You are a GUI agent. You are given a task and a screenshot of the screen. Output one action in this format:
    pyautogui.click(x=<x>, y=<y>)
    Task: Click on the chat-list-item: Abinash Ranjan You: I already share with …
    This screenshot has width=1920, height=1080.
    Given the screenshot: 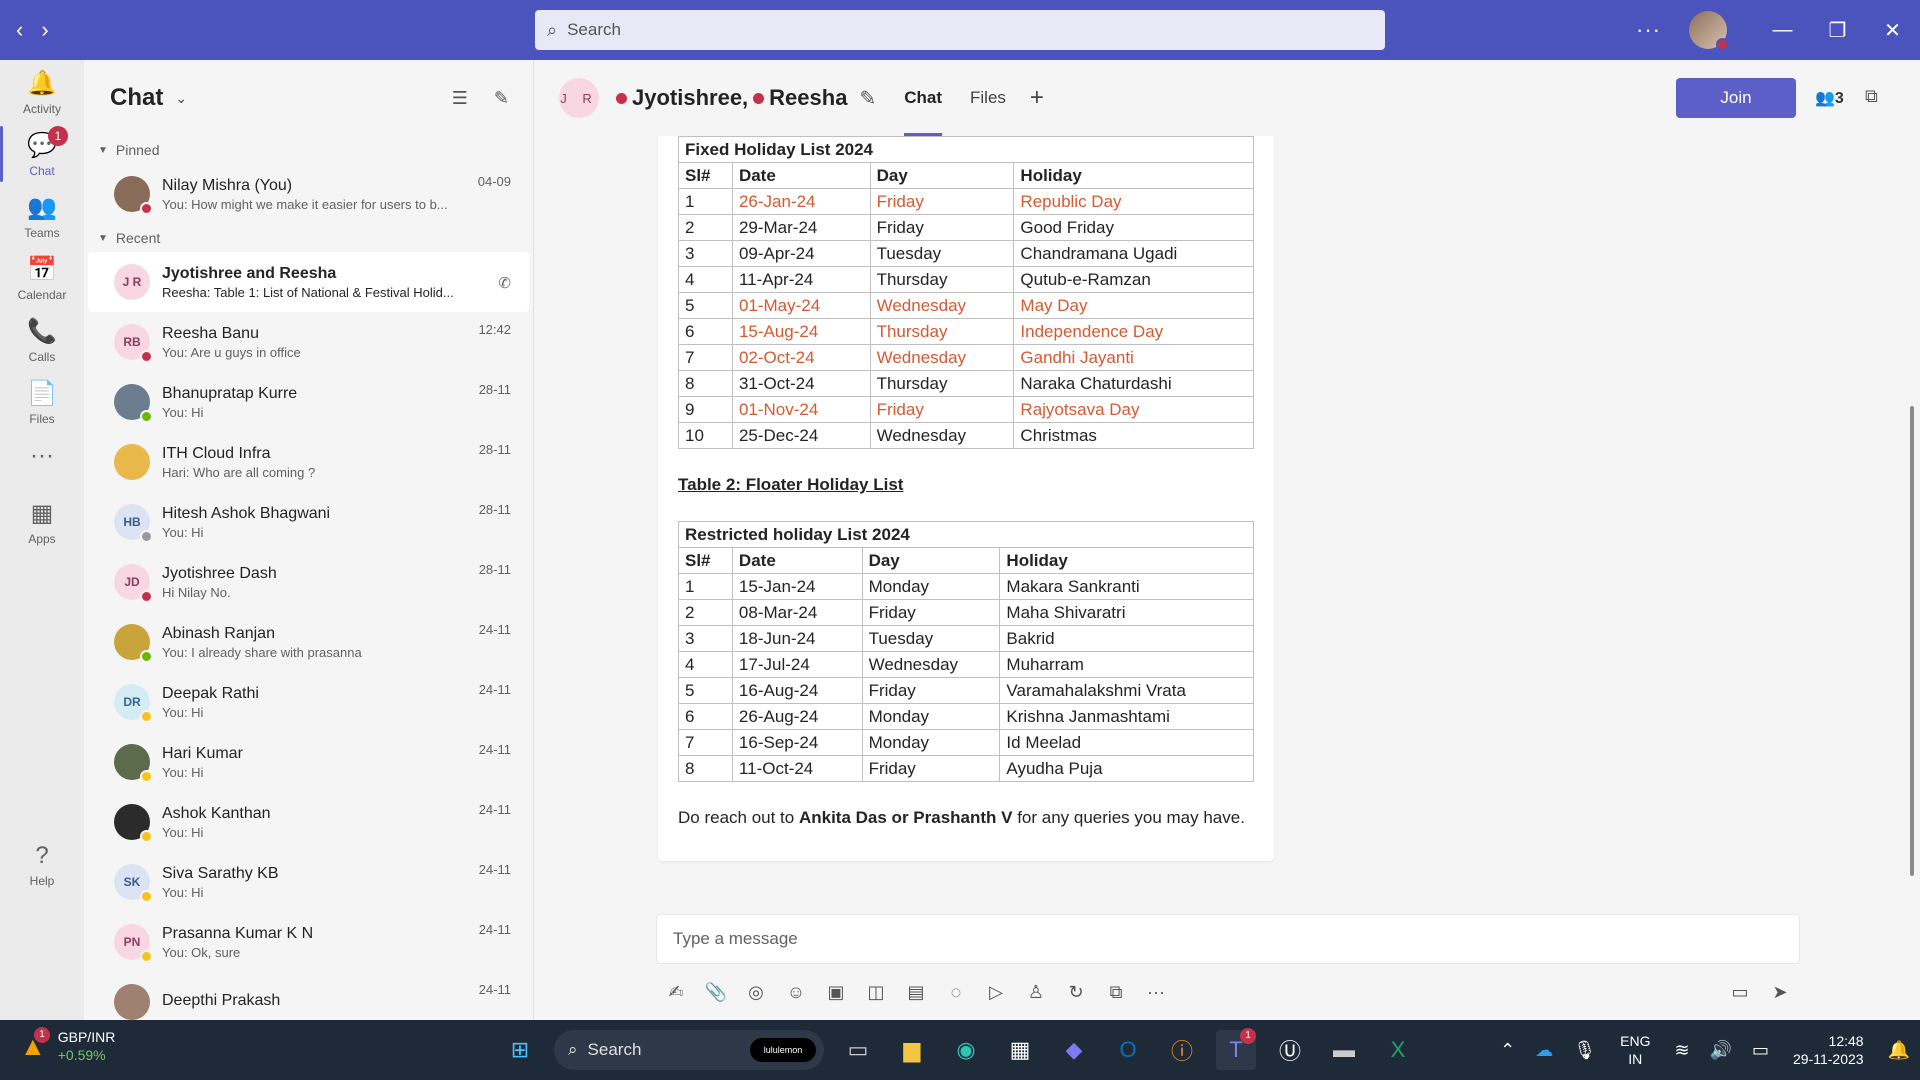 What is the action you would take?
    pyautogui.click(x=308, y=642)
    